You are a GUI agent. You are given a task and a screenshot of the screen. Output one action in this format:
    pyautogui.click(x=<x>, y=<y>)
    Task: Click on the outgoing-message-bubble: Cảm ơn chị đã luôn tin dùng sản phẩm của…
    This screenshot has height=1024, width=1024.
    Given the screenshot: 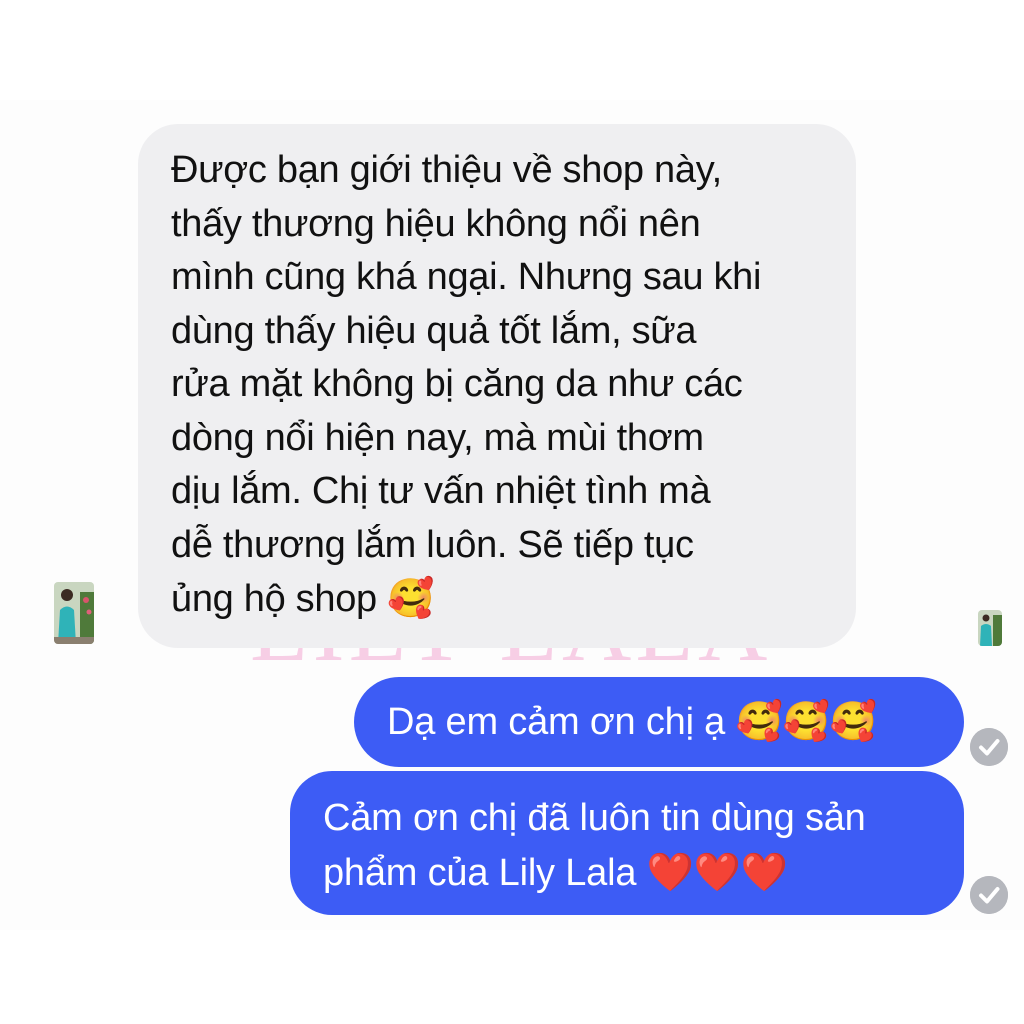 What is the action you would take?
    pyautogui.click(x=627, y=843)
    